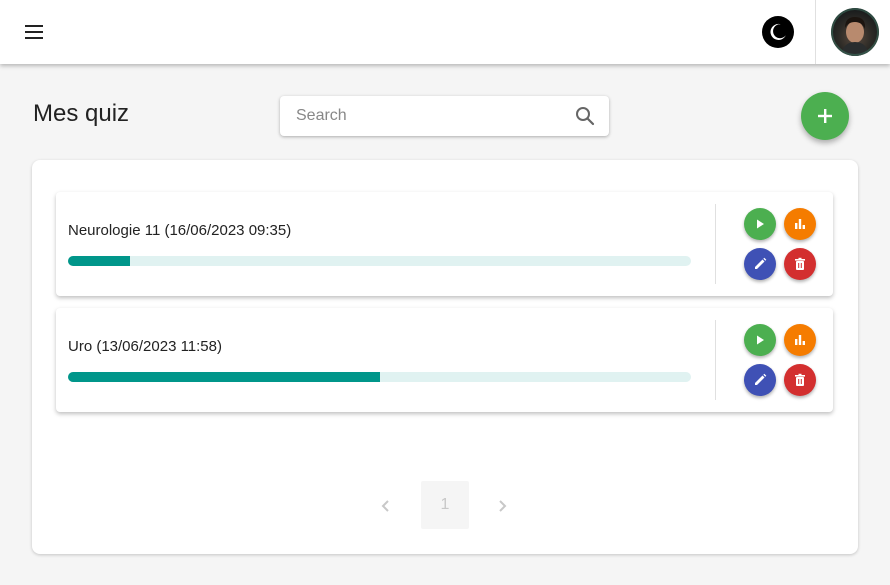 The height and width of the screenshot is (585, 890). I want to click on search-input, so click(431, 116).